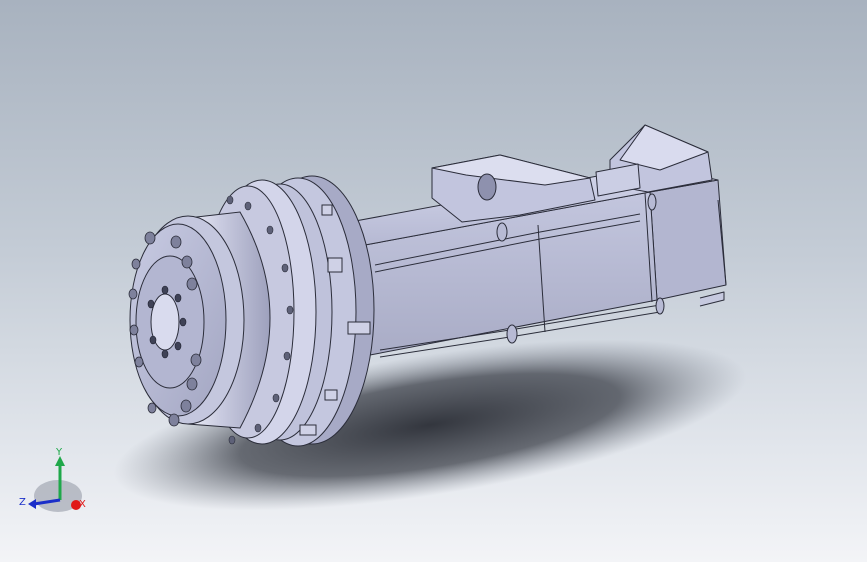 This screenshot has width=867, height=562. I want to click on triad-x-label: X, so click(82, 504).